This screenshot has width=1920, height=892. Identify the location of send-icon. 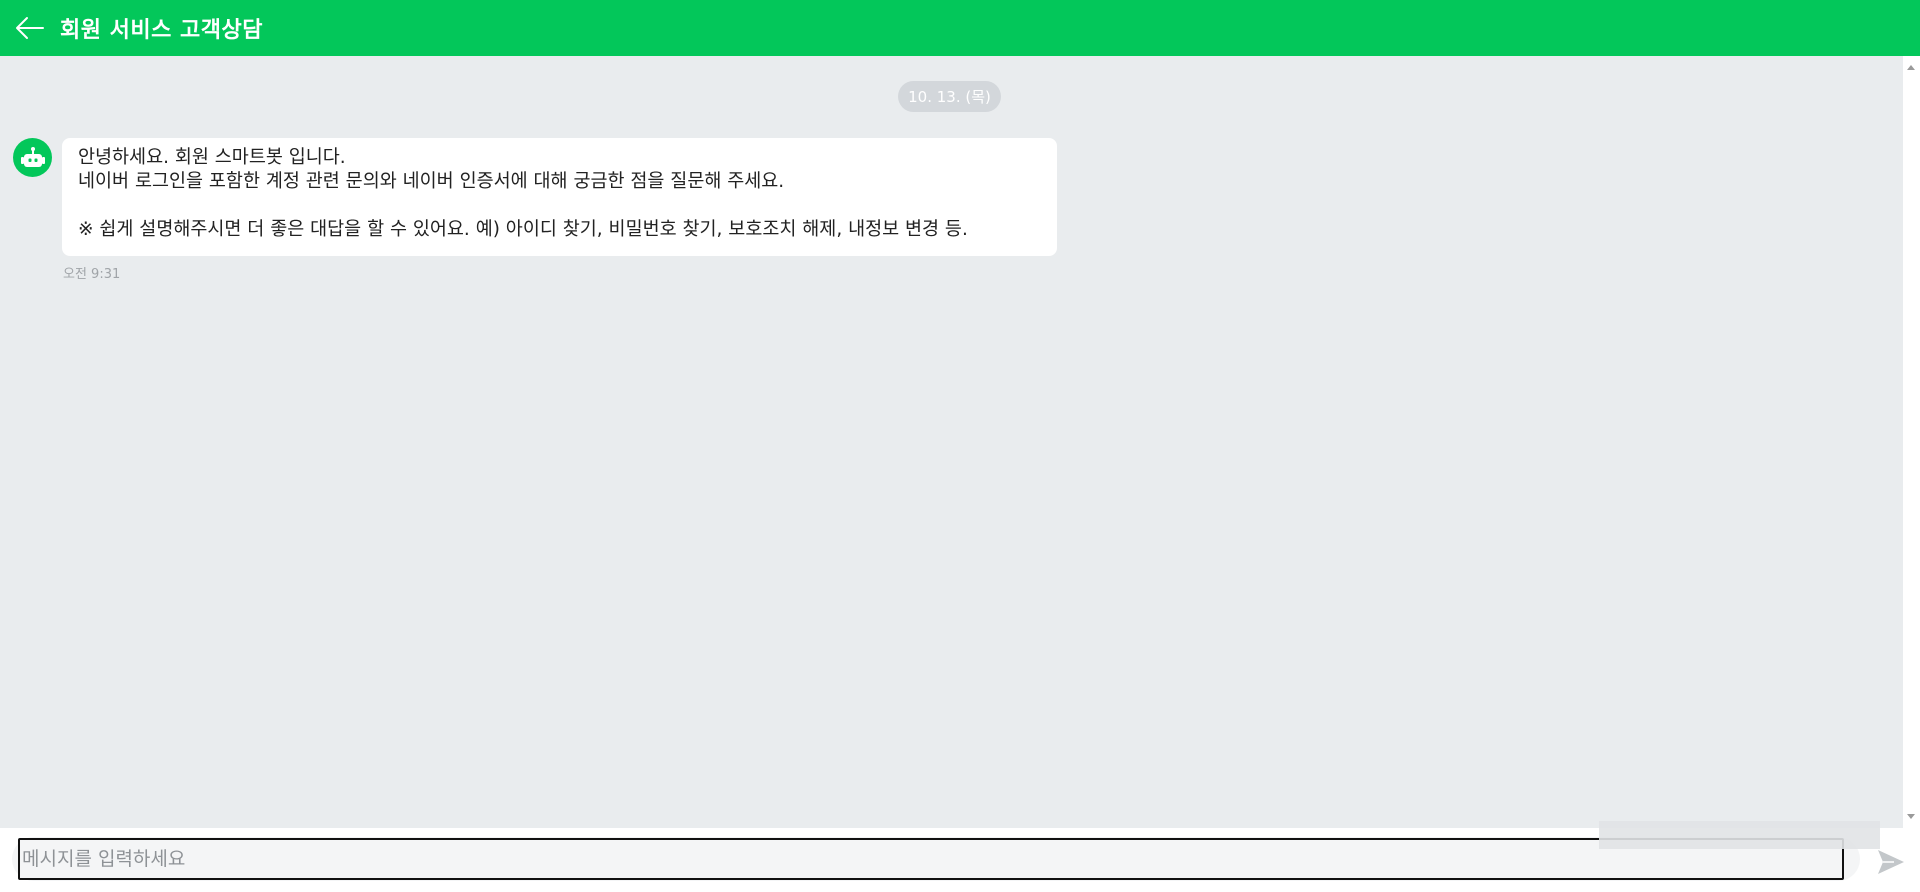
(1891, 862).